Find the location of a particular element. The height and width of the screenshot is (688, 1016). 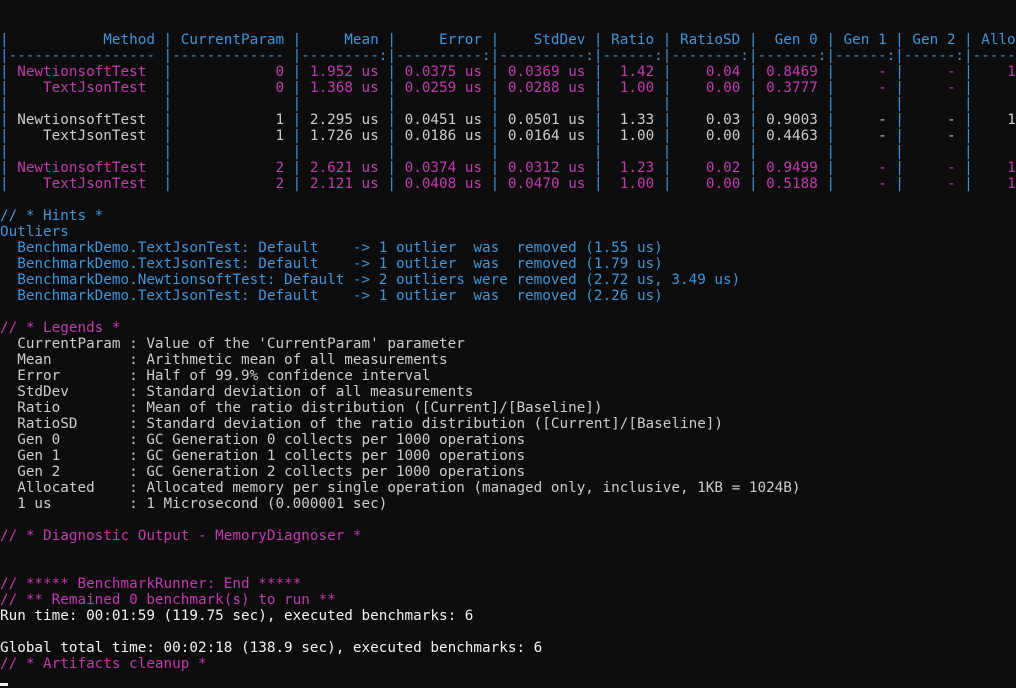

console-text: 0.9499 is located at coordinates (792, 168).